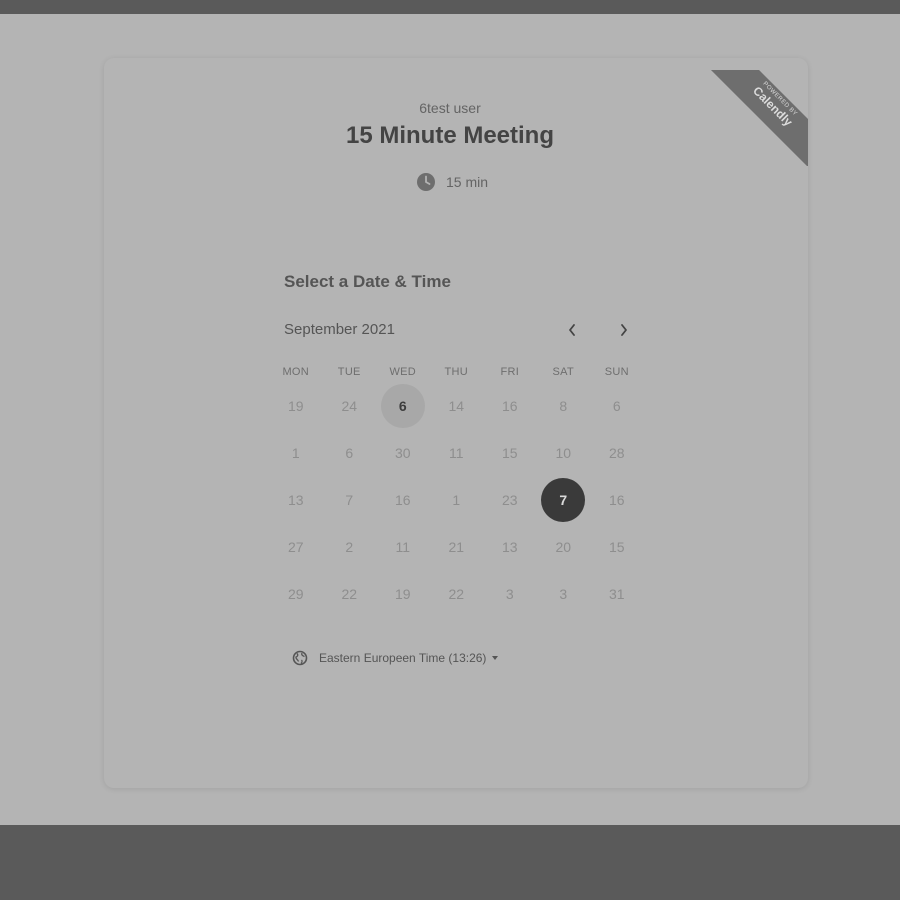 Image resolution: width=900 pixels, height=900 pixels. I want to click on event-duration: 15 min, so click(452, 182).